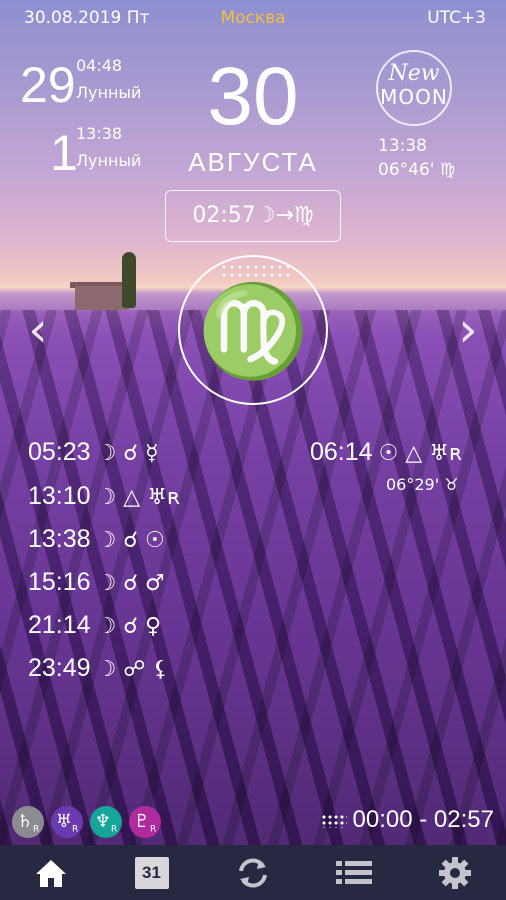 Image resolution: width=506 pixels, height=900 pixels. What do you see at coordinates (417, 170) in the screenshot?
I see `moon-phase-position: 06°46' ♍` at bounding box center [417, 170].